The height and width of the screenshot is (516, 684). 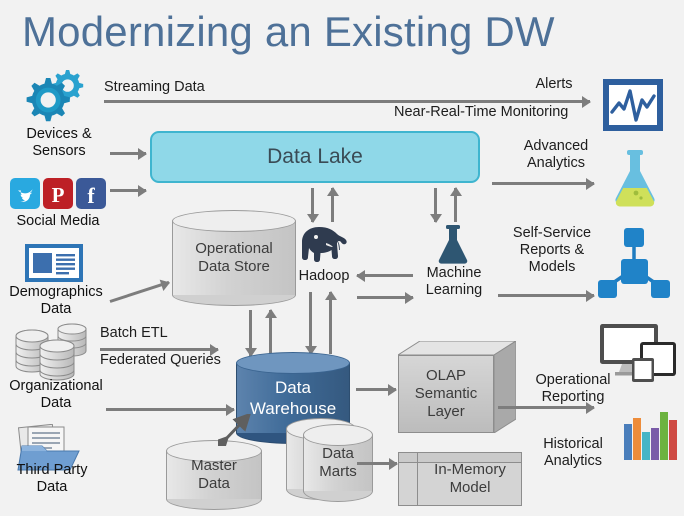 I want to click on arrow-batch-etl, so click(x=159, y=349).